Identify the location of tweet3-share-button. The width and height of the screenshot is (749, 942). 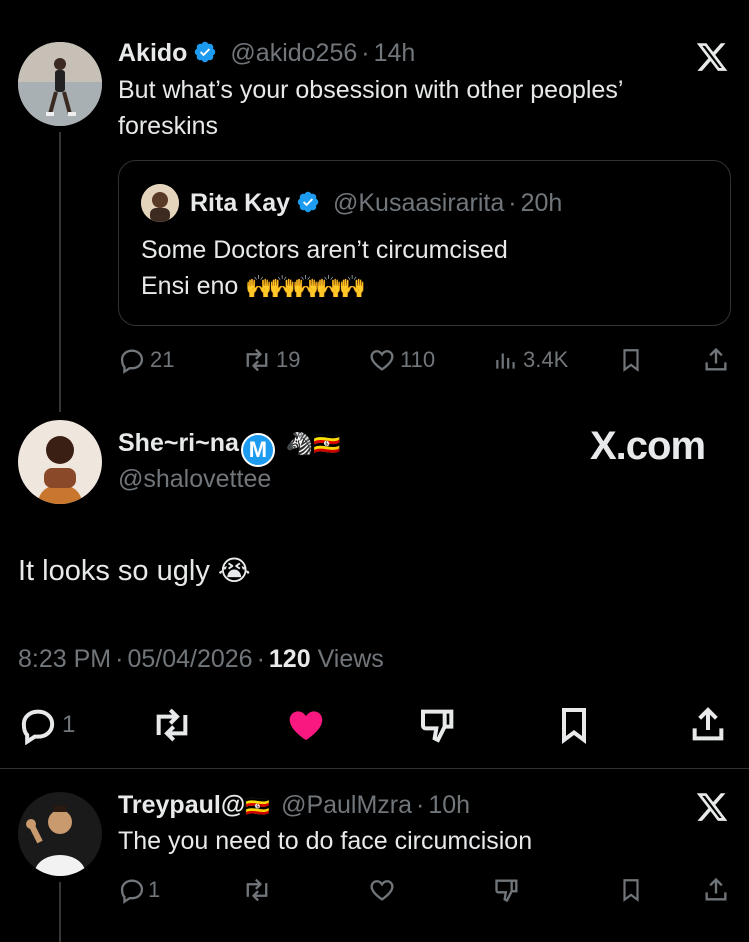
(716, 890).